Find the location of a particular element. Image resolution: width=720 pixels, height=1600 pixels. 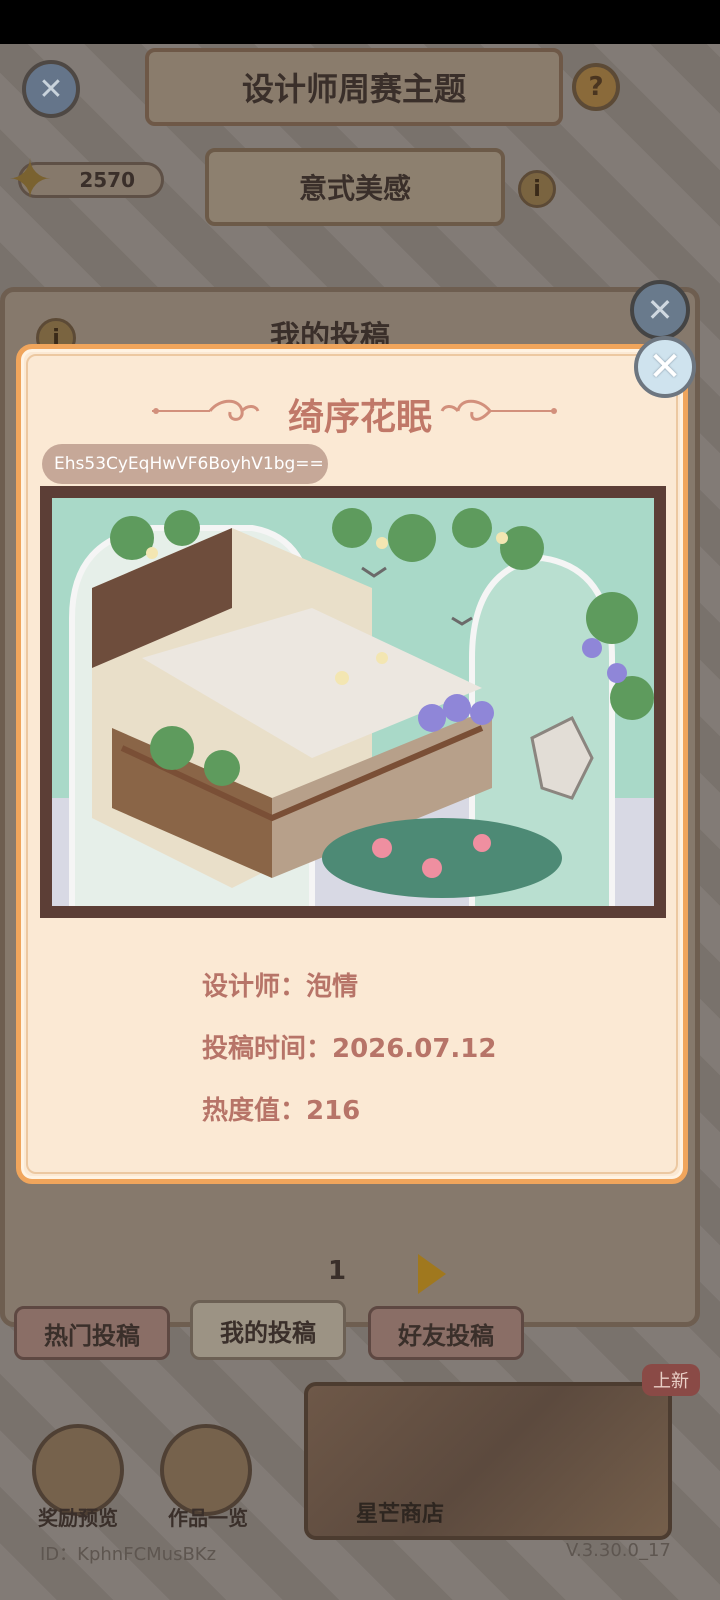

modal-close-button: ✕ is located at coordinates (665, 367).